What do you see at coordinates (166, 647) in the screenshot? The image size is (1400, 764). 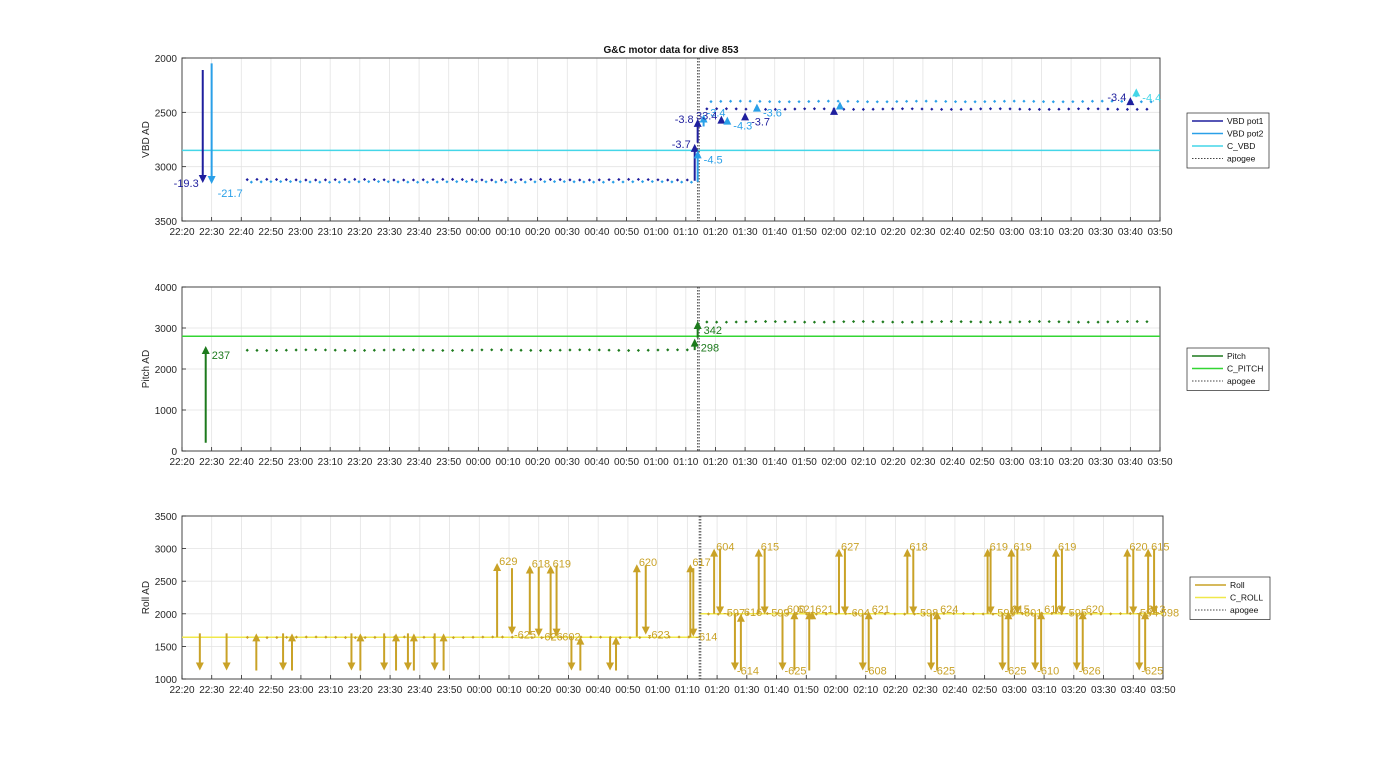 I see `y-tick-label: 1500` at bounding box center [166, 647].